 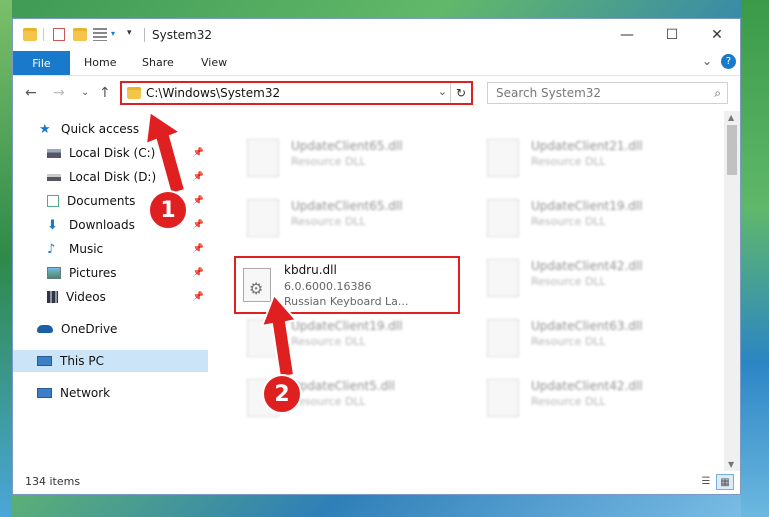 I want to click on close-button: ✕, so click(x=717, y=35).